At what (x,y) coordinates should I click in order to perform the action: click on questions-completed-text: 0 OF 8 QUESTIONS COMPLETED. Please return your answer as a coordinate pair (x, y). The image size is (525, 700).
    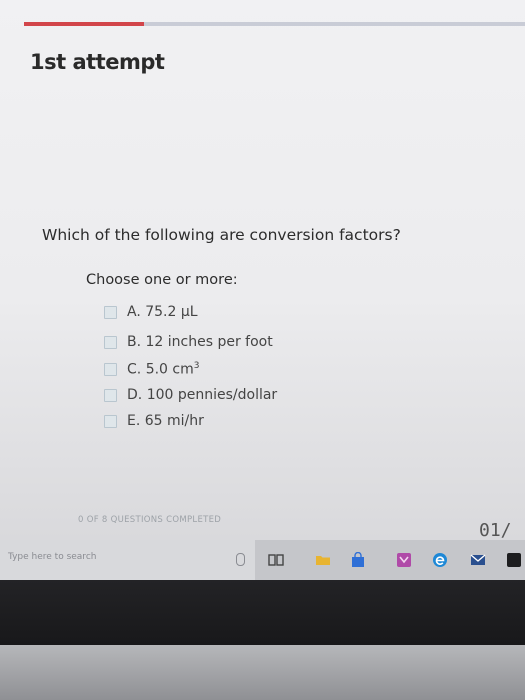
    Looking at the image, I should click on (150, 520).